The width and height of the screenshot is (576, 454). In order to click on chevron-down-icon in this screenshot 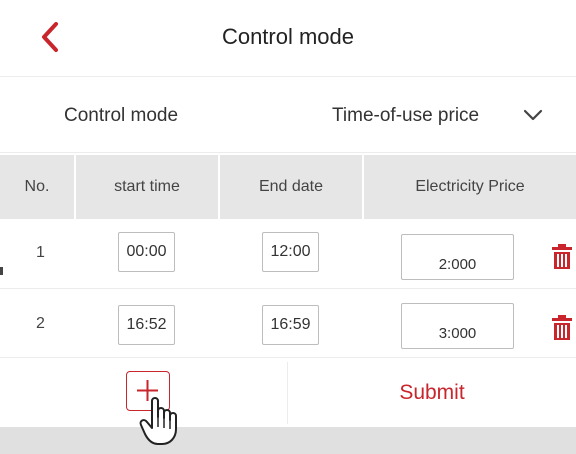, I will do `click(533, 115)`.